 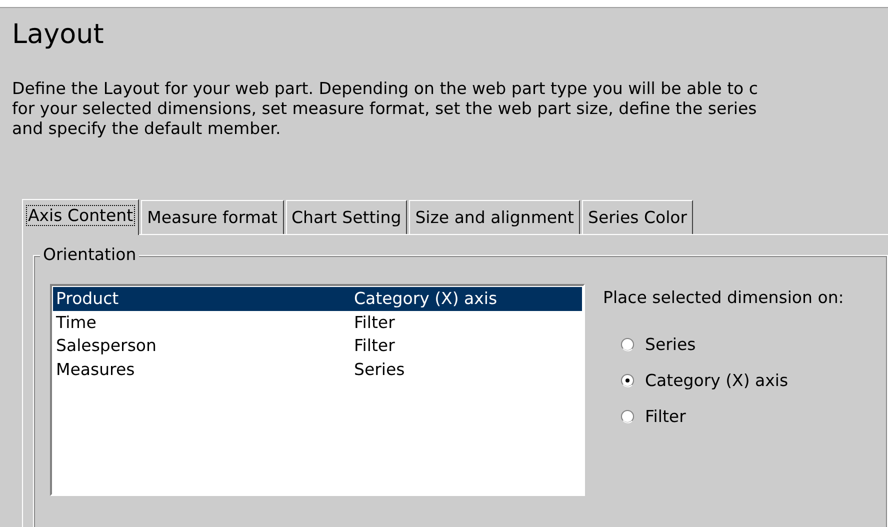 I want to click on tab: Measure format, so click(x=212, y=217).